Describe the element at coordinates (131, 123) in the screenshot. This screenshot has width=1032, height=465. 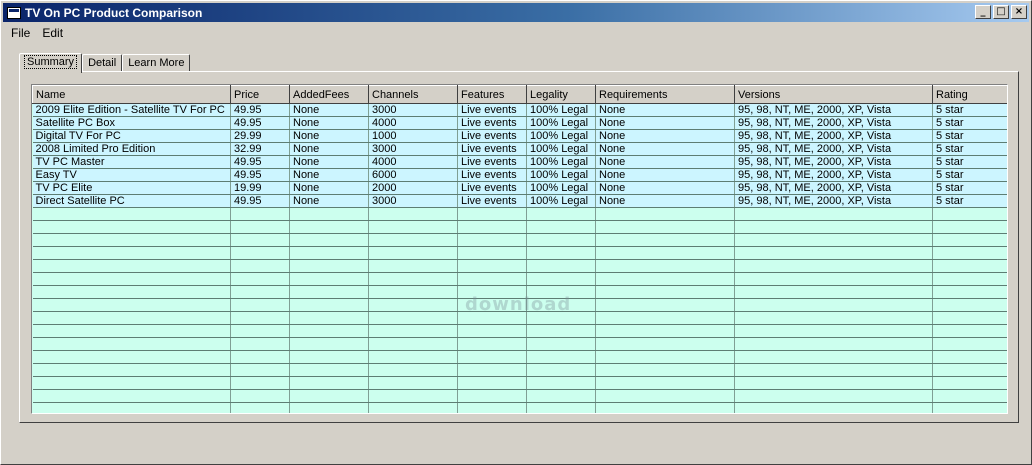
I see `table-cell: Satellite PC Box` at that location.